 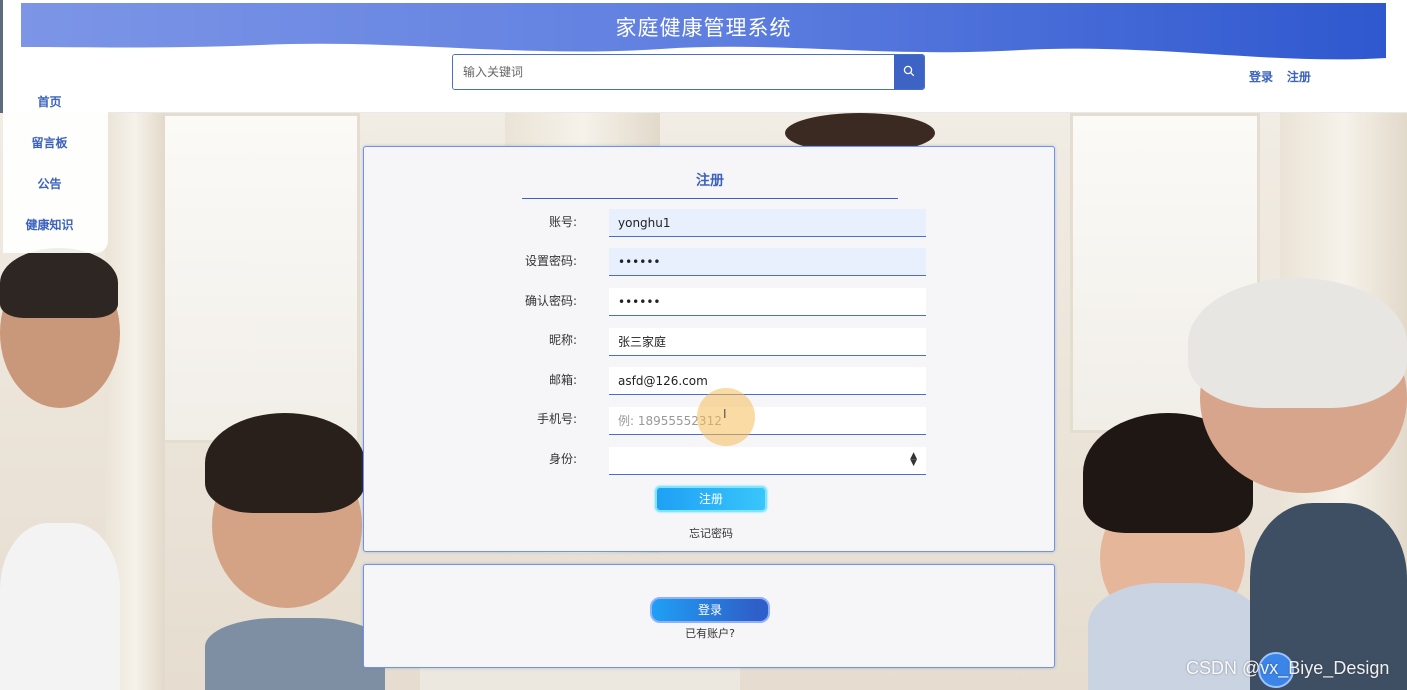 I want to click on phone-field, so click(x=767, y=421).